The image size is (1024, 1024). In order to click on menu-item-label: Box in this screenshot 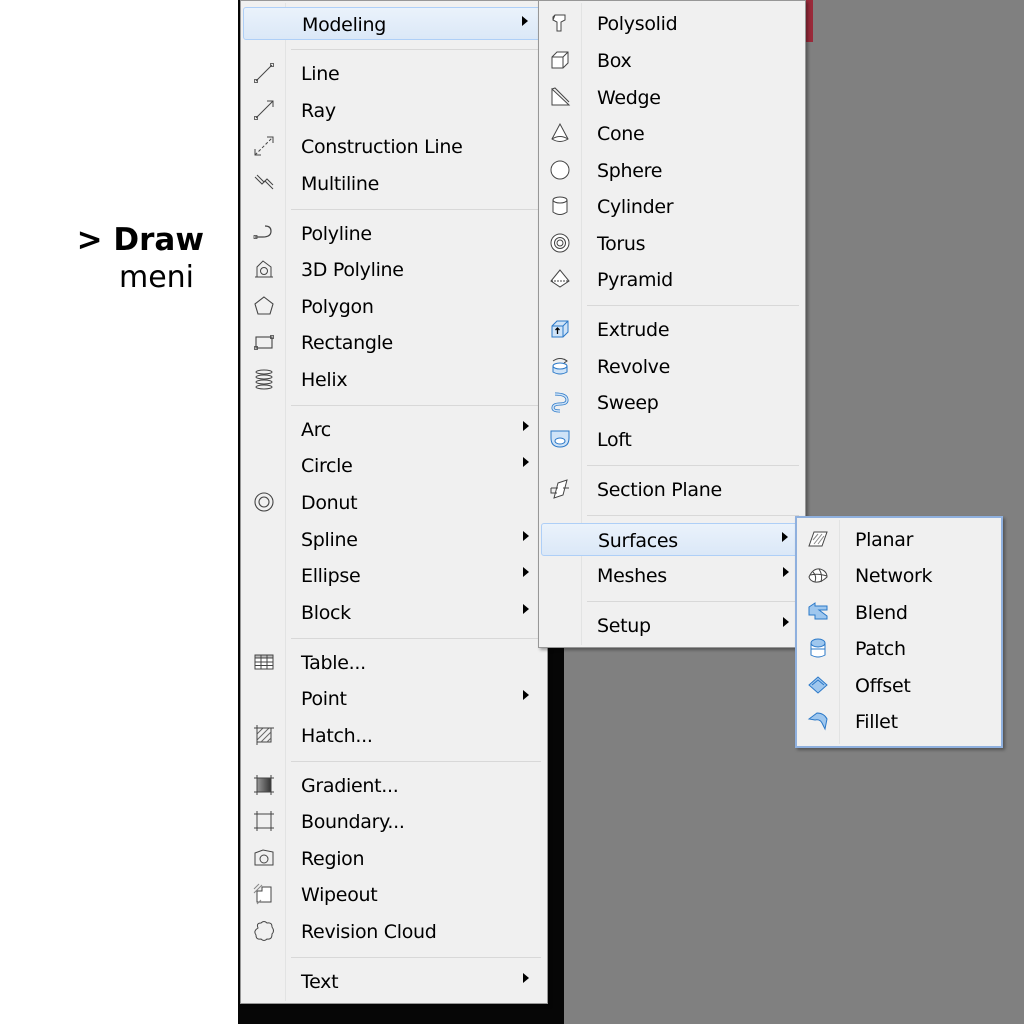, I will do `click(614, 61)`.